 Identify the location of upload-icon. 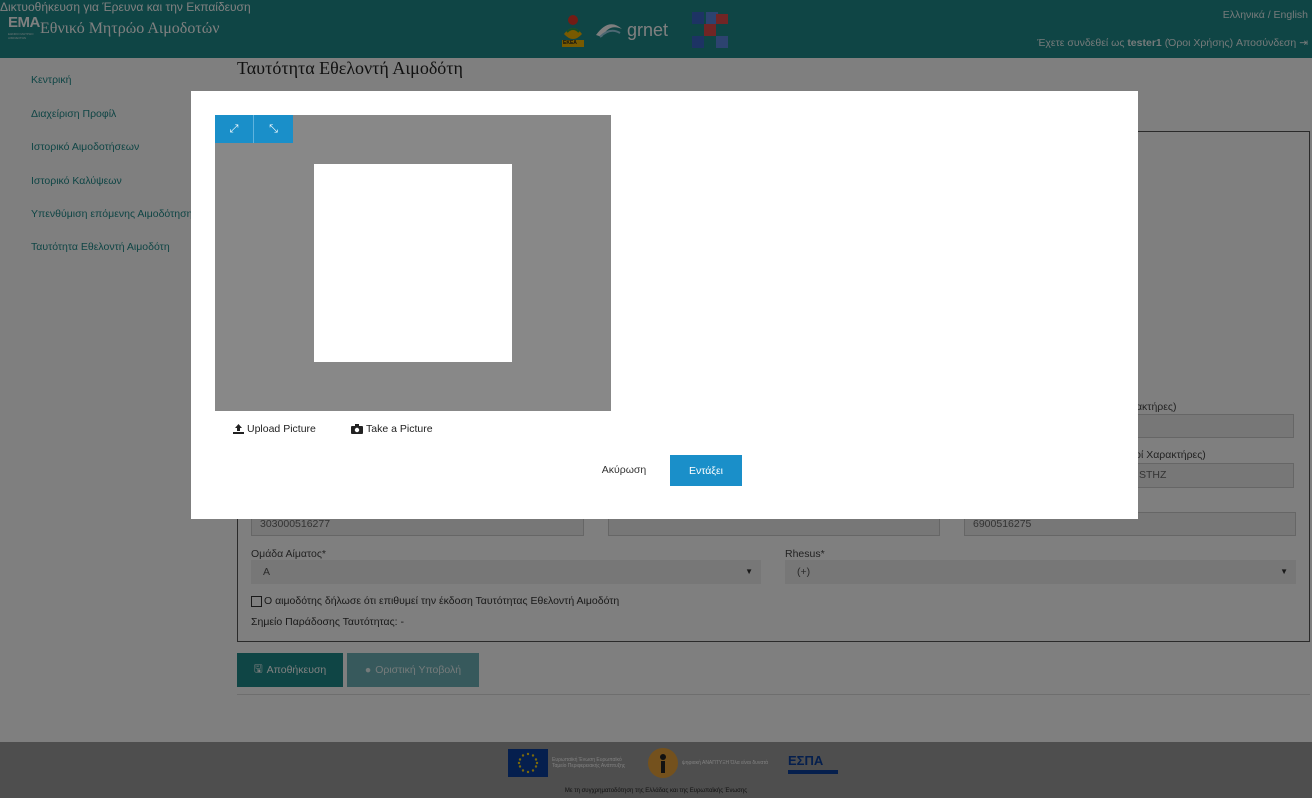
(238, 429).